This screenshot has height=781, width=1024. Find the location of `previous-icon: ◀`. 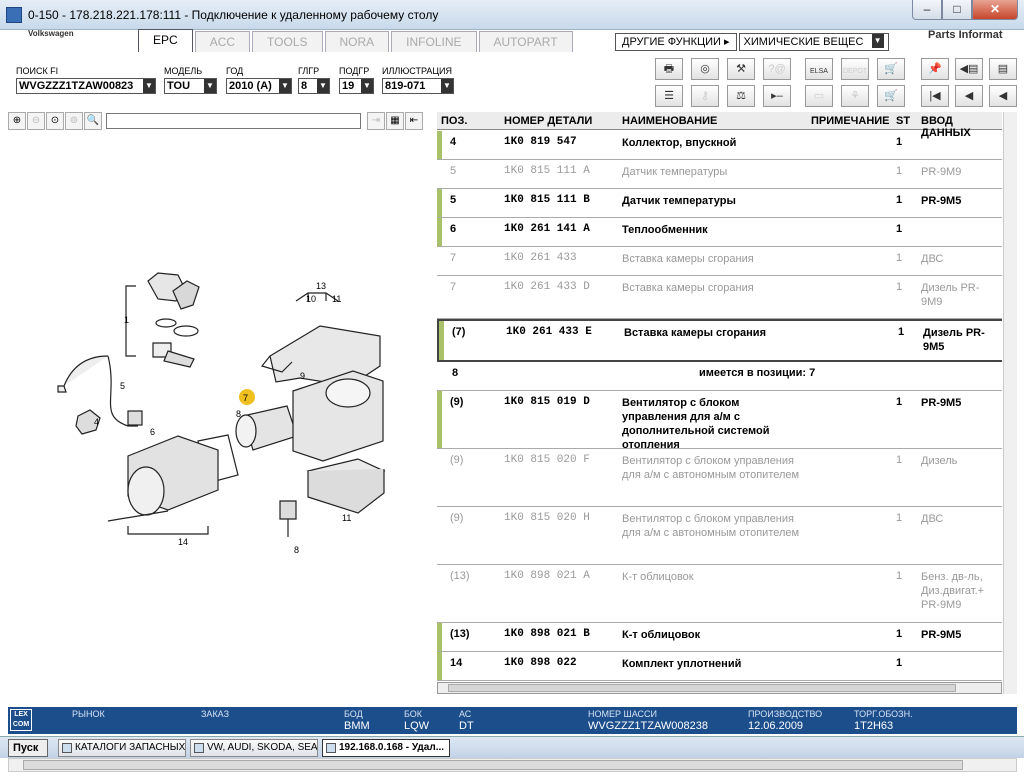

previous-icon: ◀ is located at coordinates (969, 96).